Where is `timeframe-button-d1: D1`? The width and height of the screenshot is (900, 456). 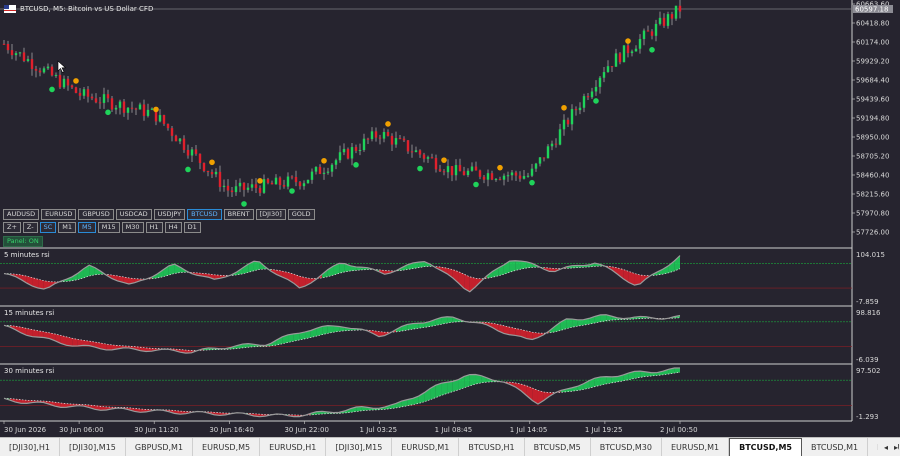
timeframe-button-d1: D1 is located at coordinates (192, 227).